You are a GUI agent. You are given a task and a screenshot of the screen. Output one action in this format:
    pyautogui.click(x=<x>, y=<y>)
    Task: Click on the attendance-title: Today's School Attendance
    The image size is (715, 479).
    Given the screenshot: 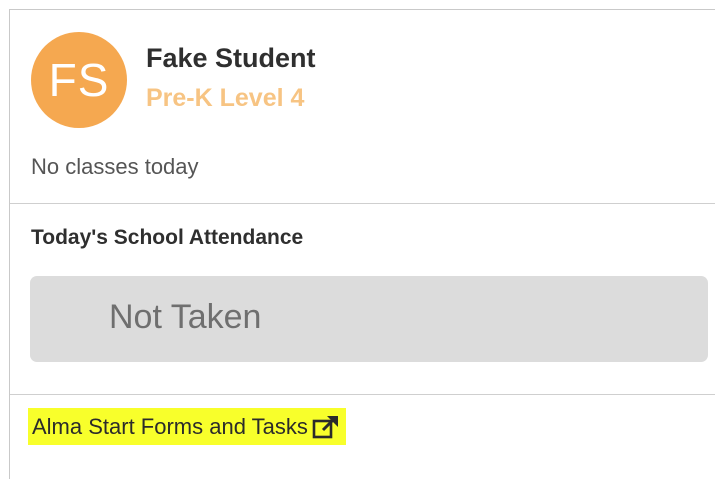 What is the action you would take?
    pyautogui.click(x=167, y=237)
    